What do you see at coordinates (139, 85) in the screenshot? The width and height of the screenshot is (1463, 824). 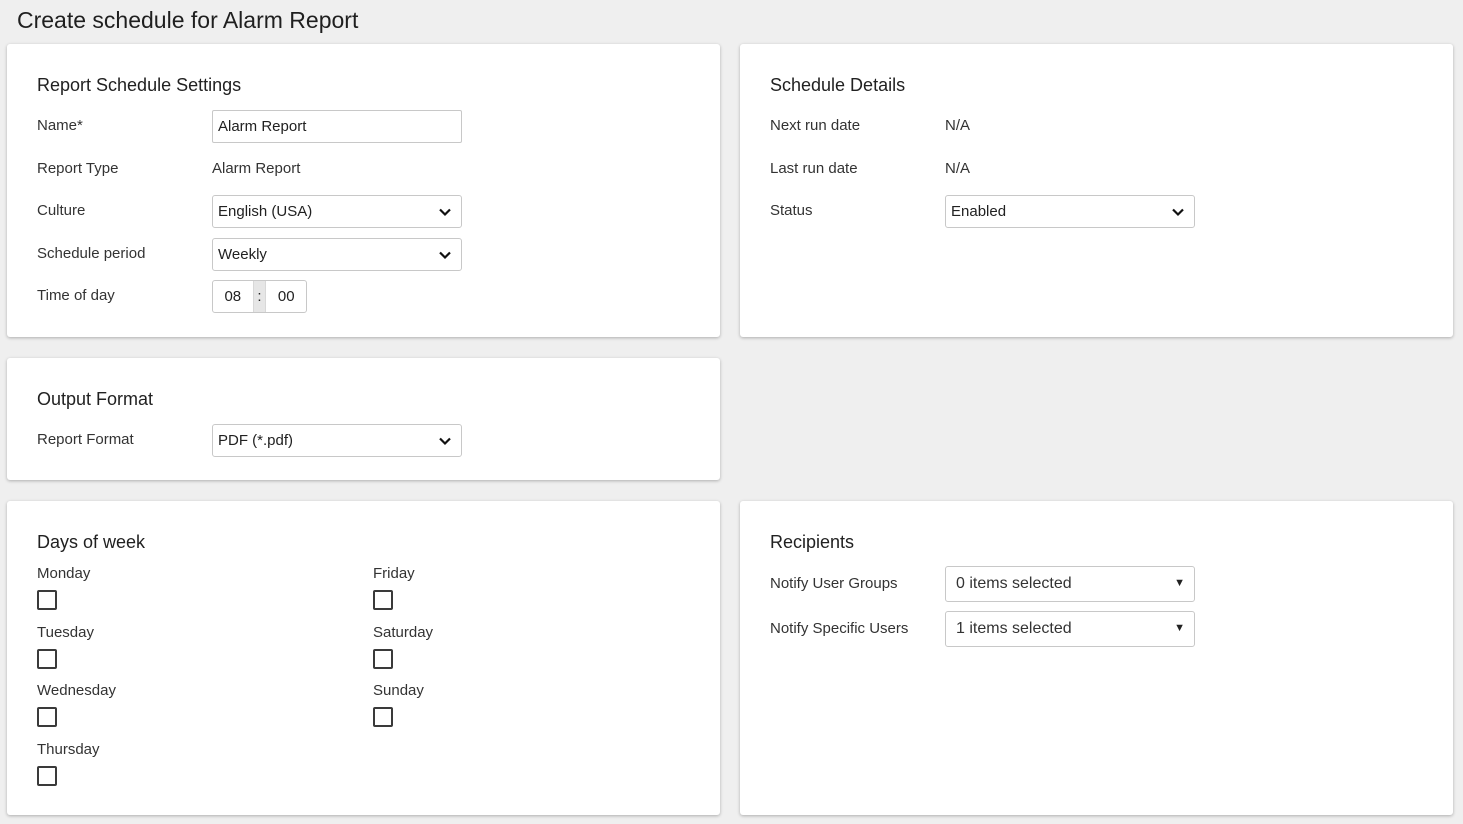 I see `card-title: Report Schedule Settings` at bounding box center [139, 85].